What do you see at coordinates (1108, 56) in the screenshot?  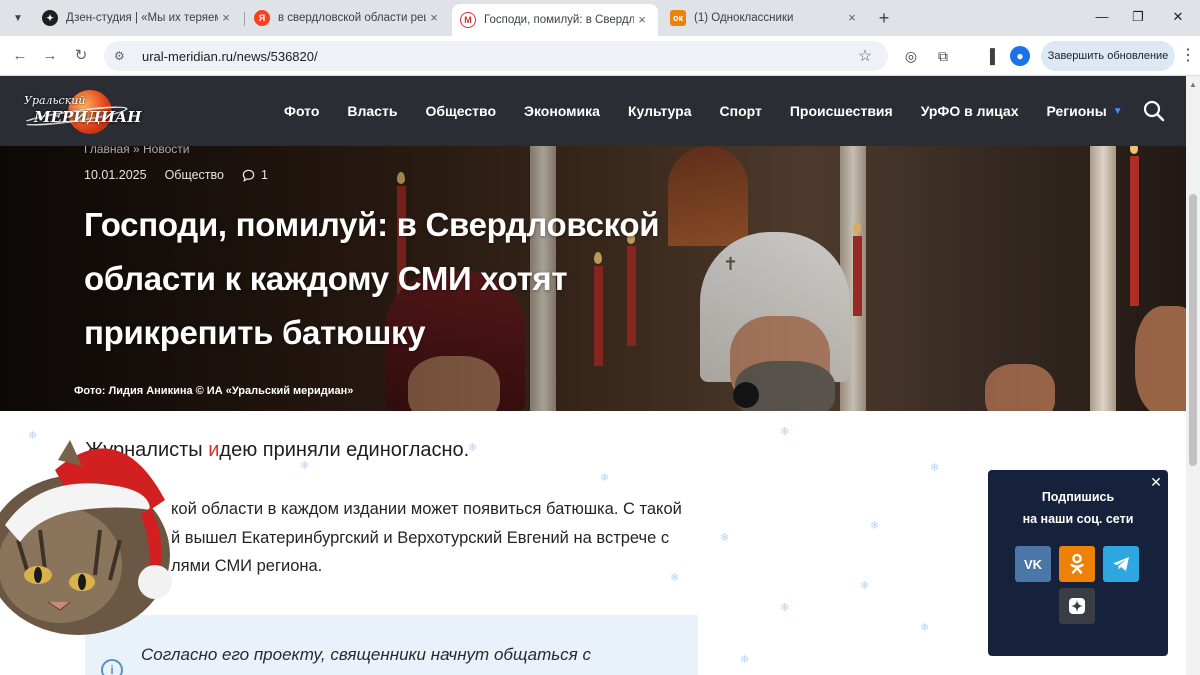 I see `finish-update-button: Завершить обновление` at bounding box center [1108, 56].